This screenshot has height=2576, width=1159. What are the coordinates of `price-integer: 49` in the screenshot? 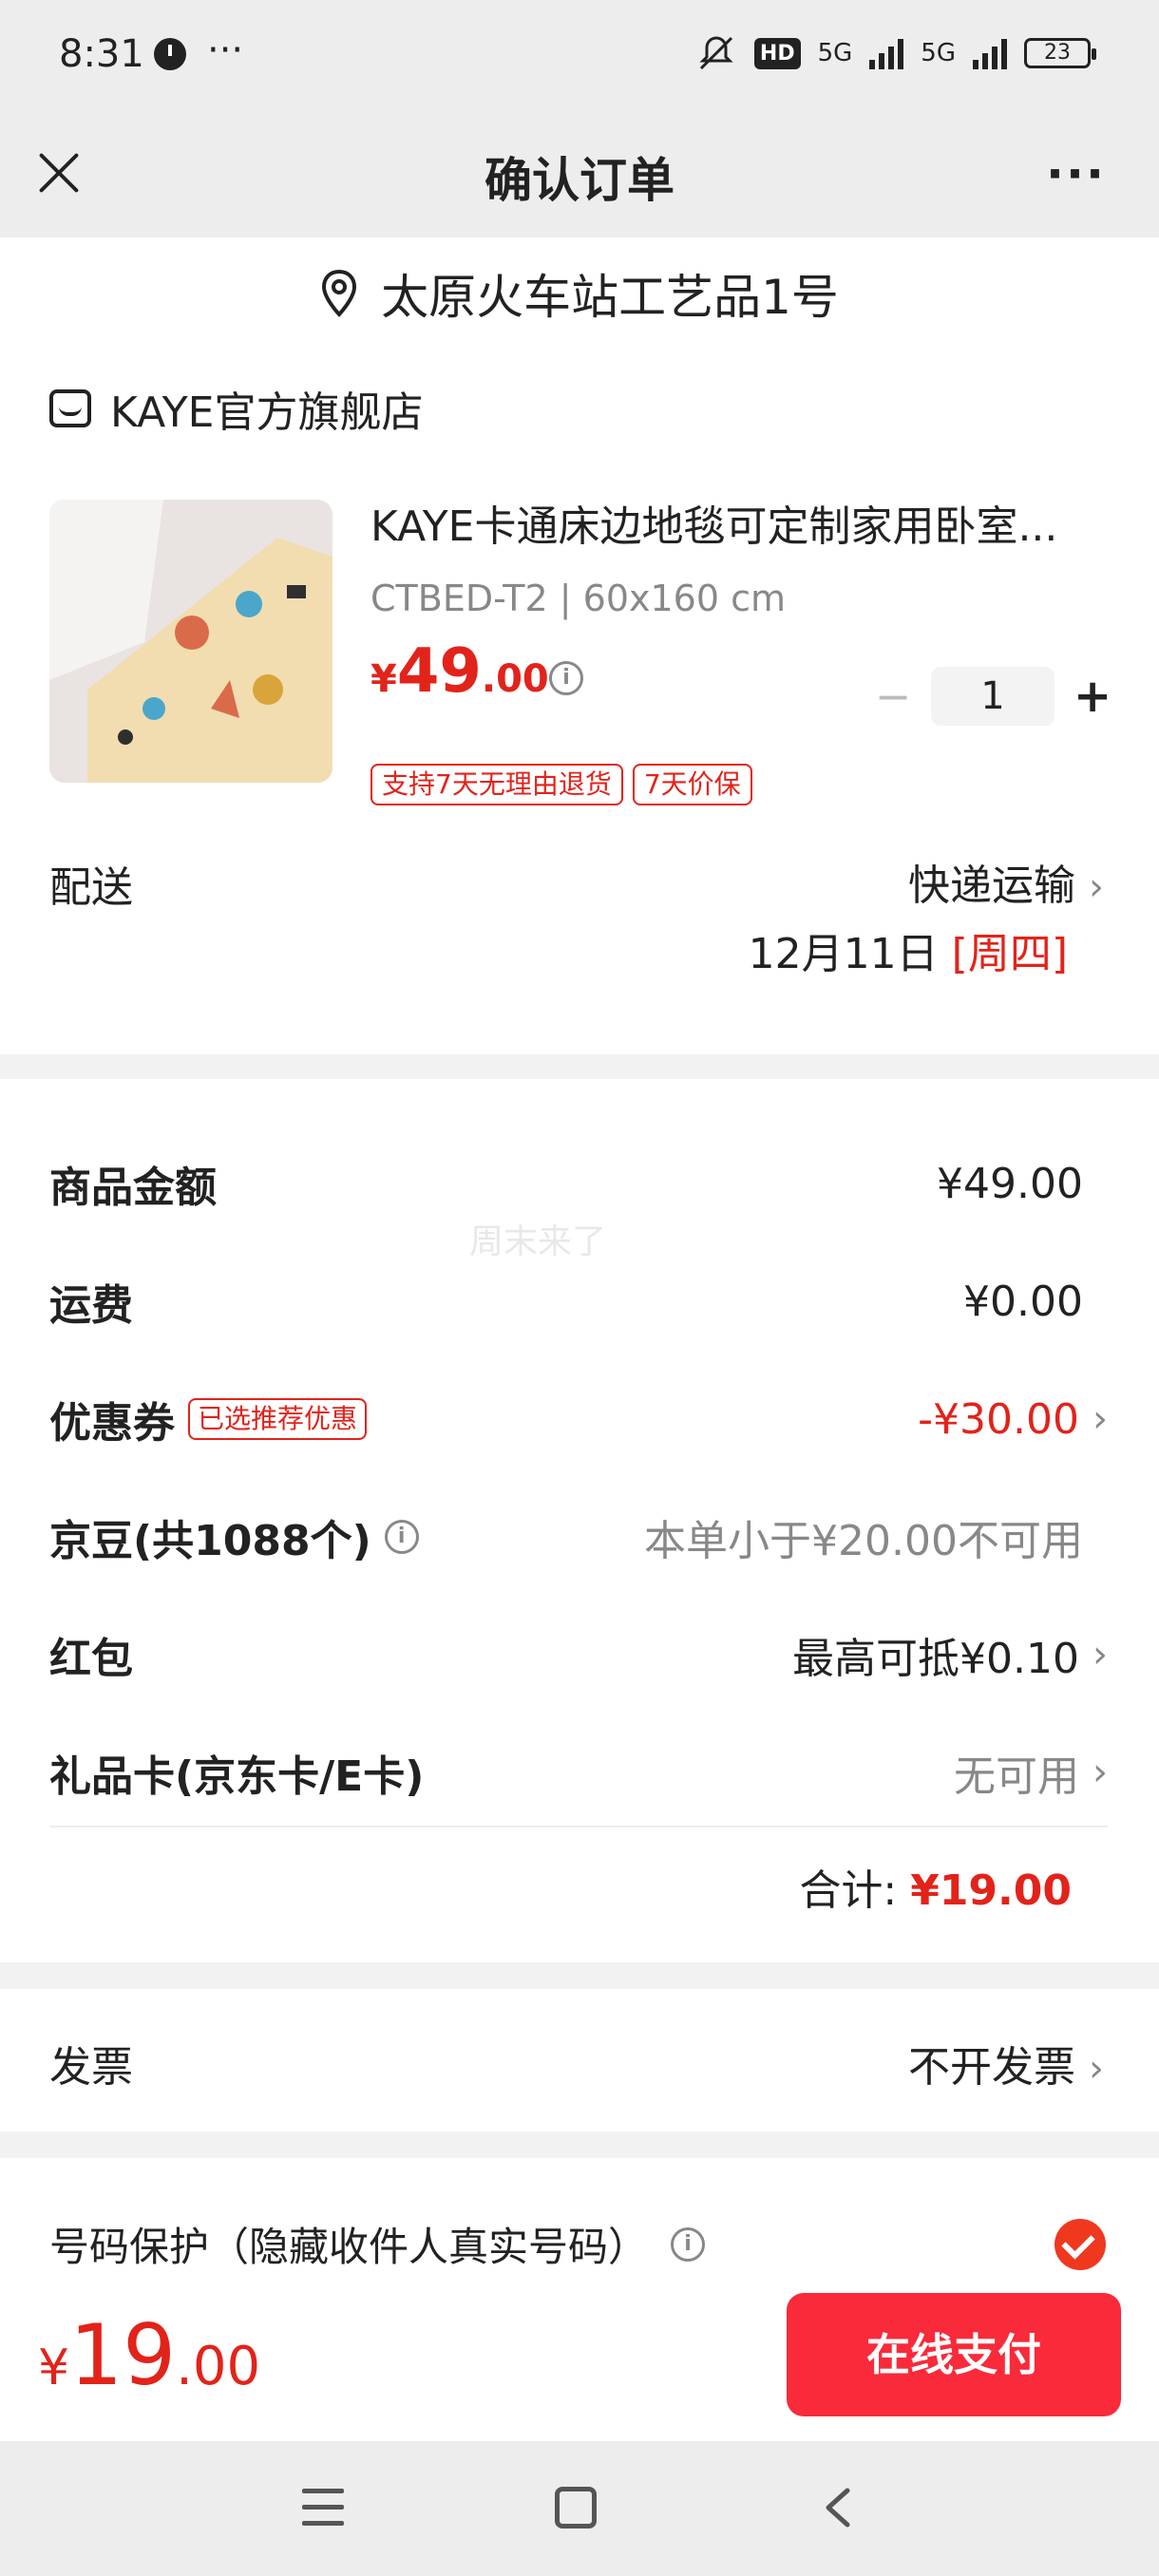 It's located at (439, 671).